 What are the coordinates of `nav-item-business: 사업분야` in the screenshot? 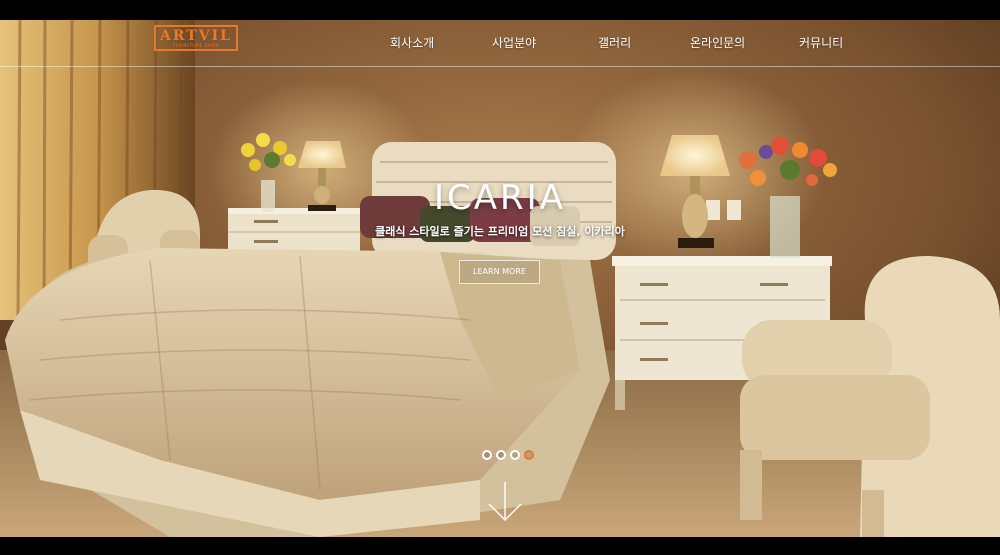 It's located at (514, 43).